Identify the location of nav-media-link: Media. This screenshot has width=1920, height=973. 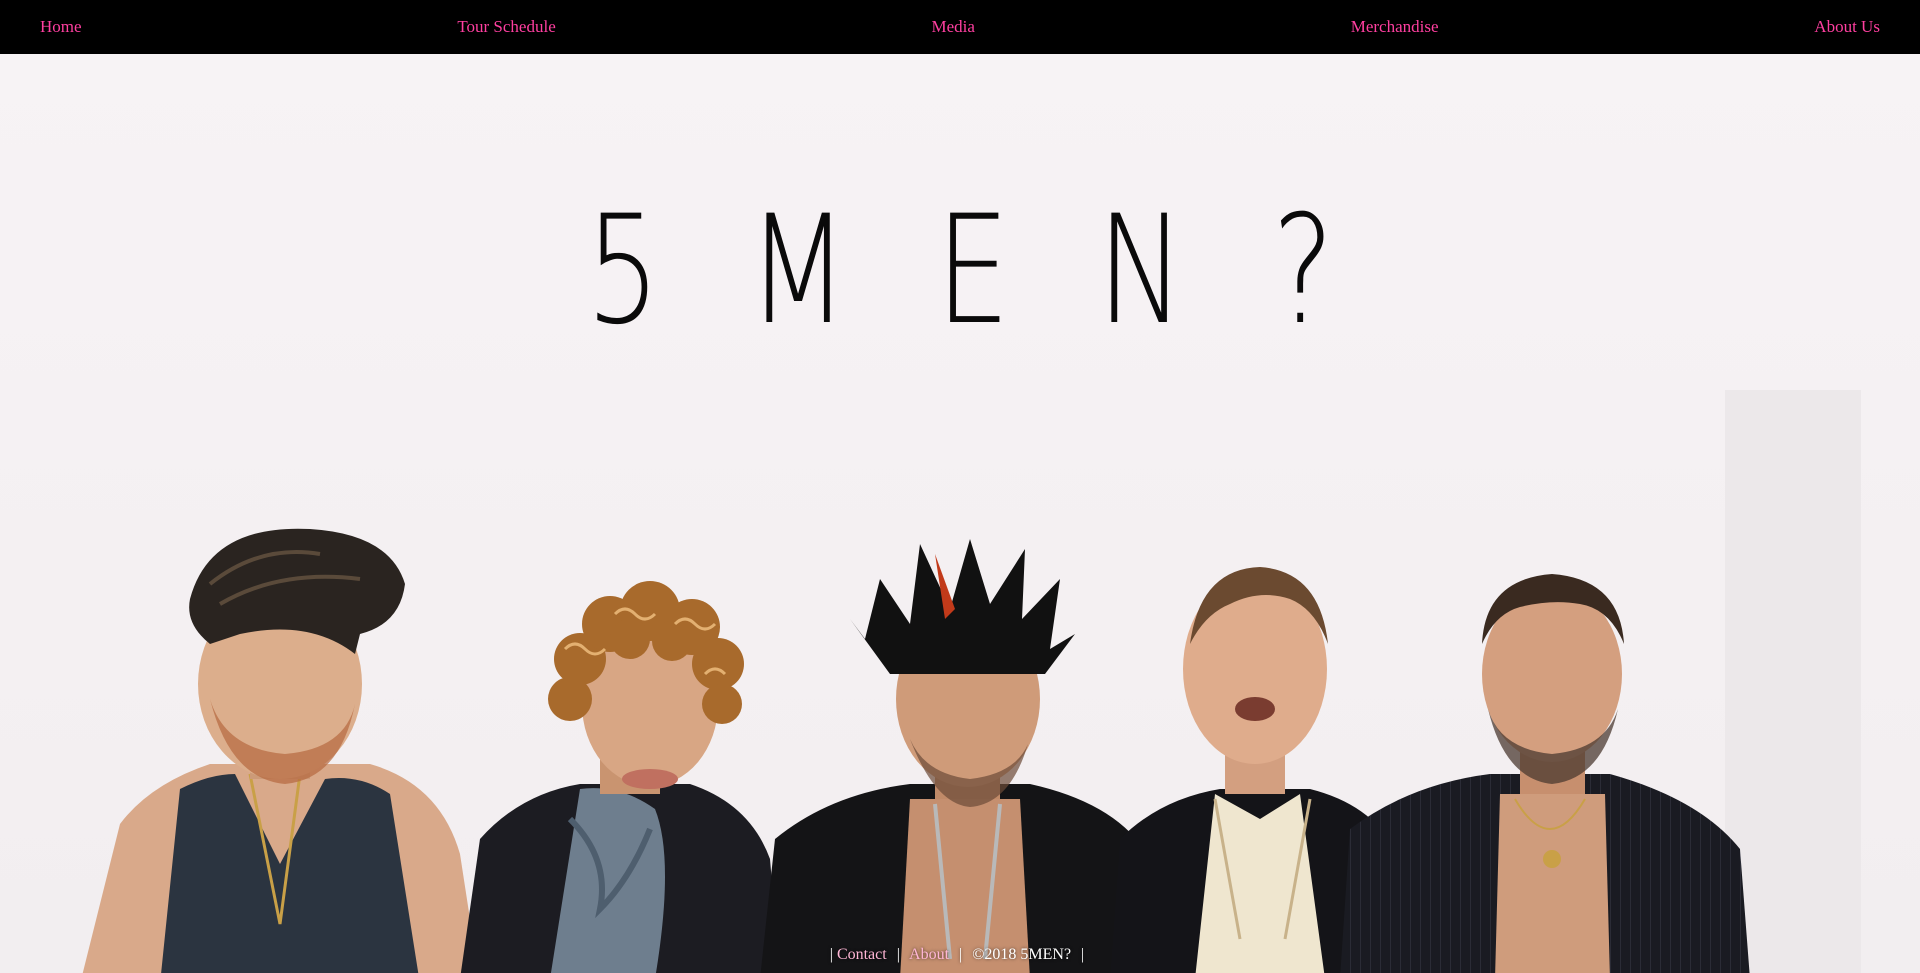
(953, 27).